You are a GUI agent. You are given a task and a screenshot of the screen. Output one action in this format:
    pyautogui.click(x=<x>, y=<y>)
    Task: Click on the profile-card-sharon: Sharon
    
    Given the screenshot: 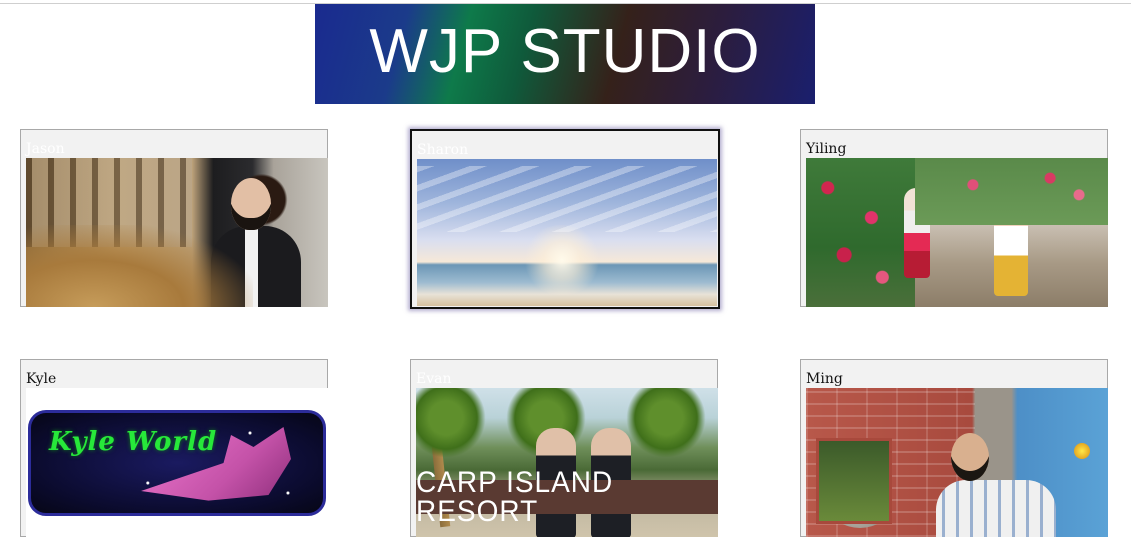 What is the action you would take?
    pyautogui.click(x=565, y=219)
    